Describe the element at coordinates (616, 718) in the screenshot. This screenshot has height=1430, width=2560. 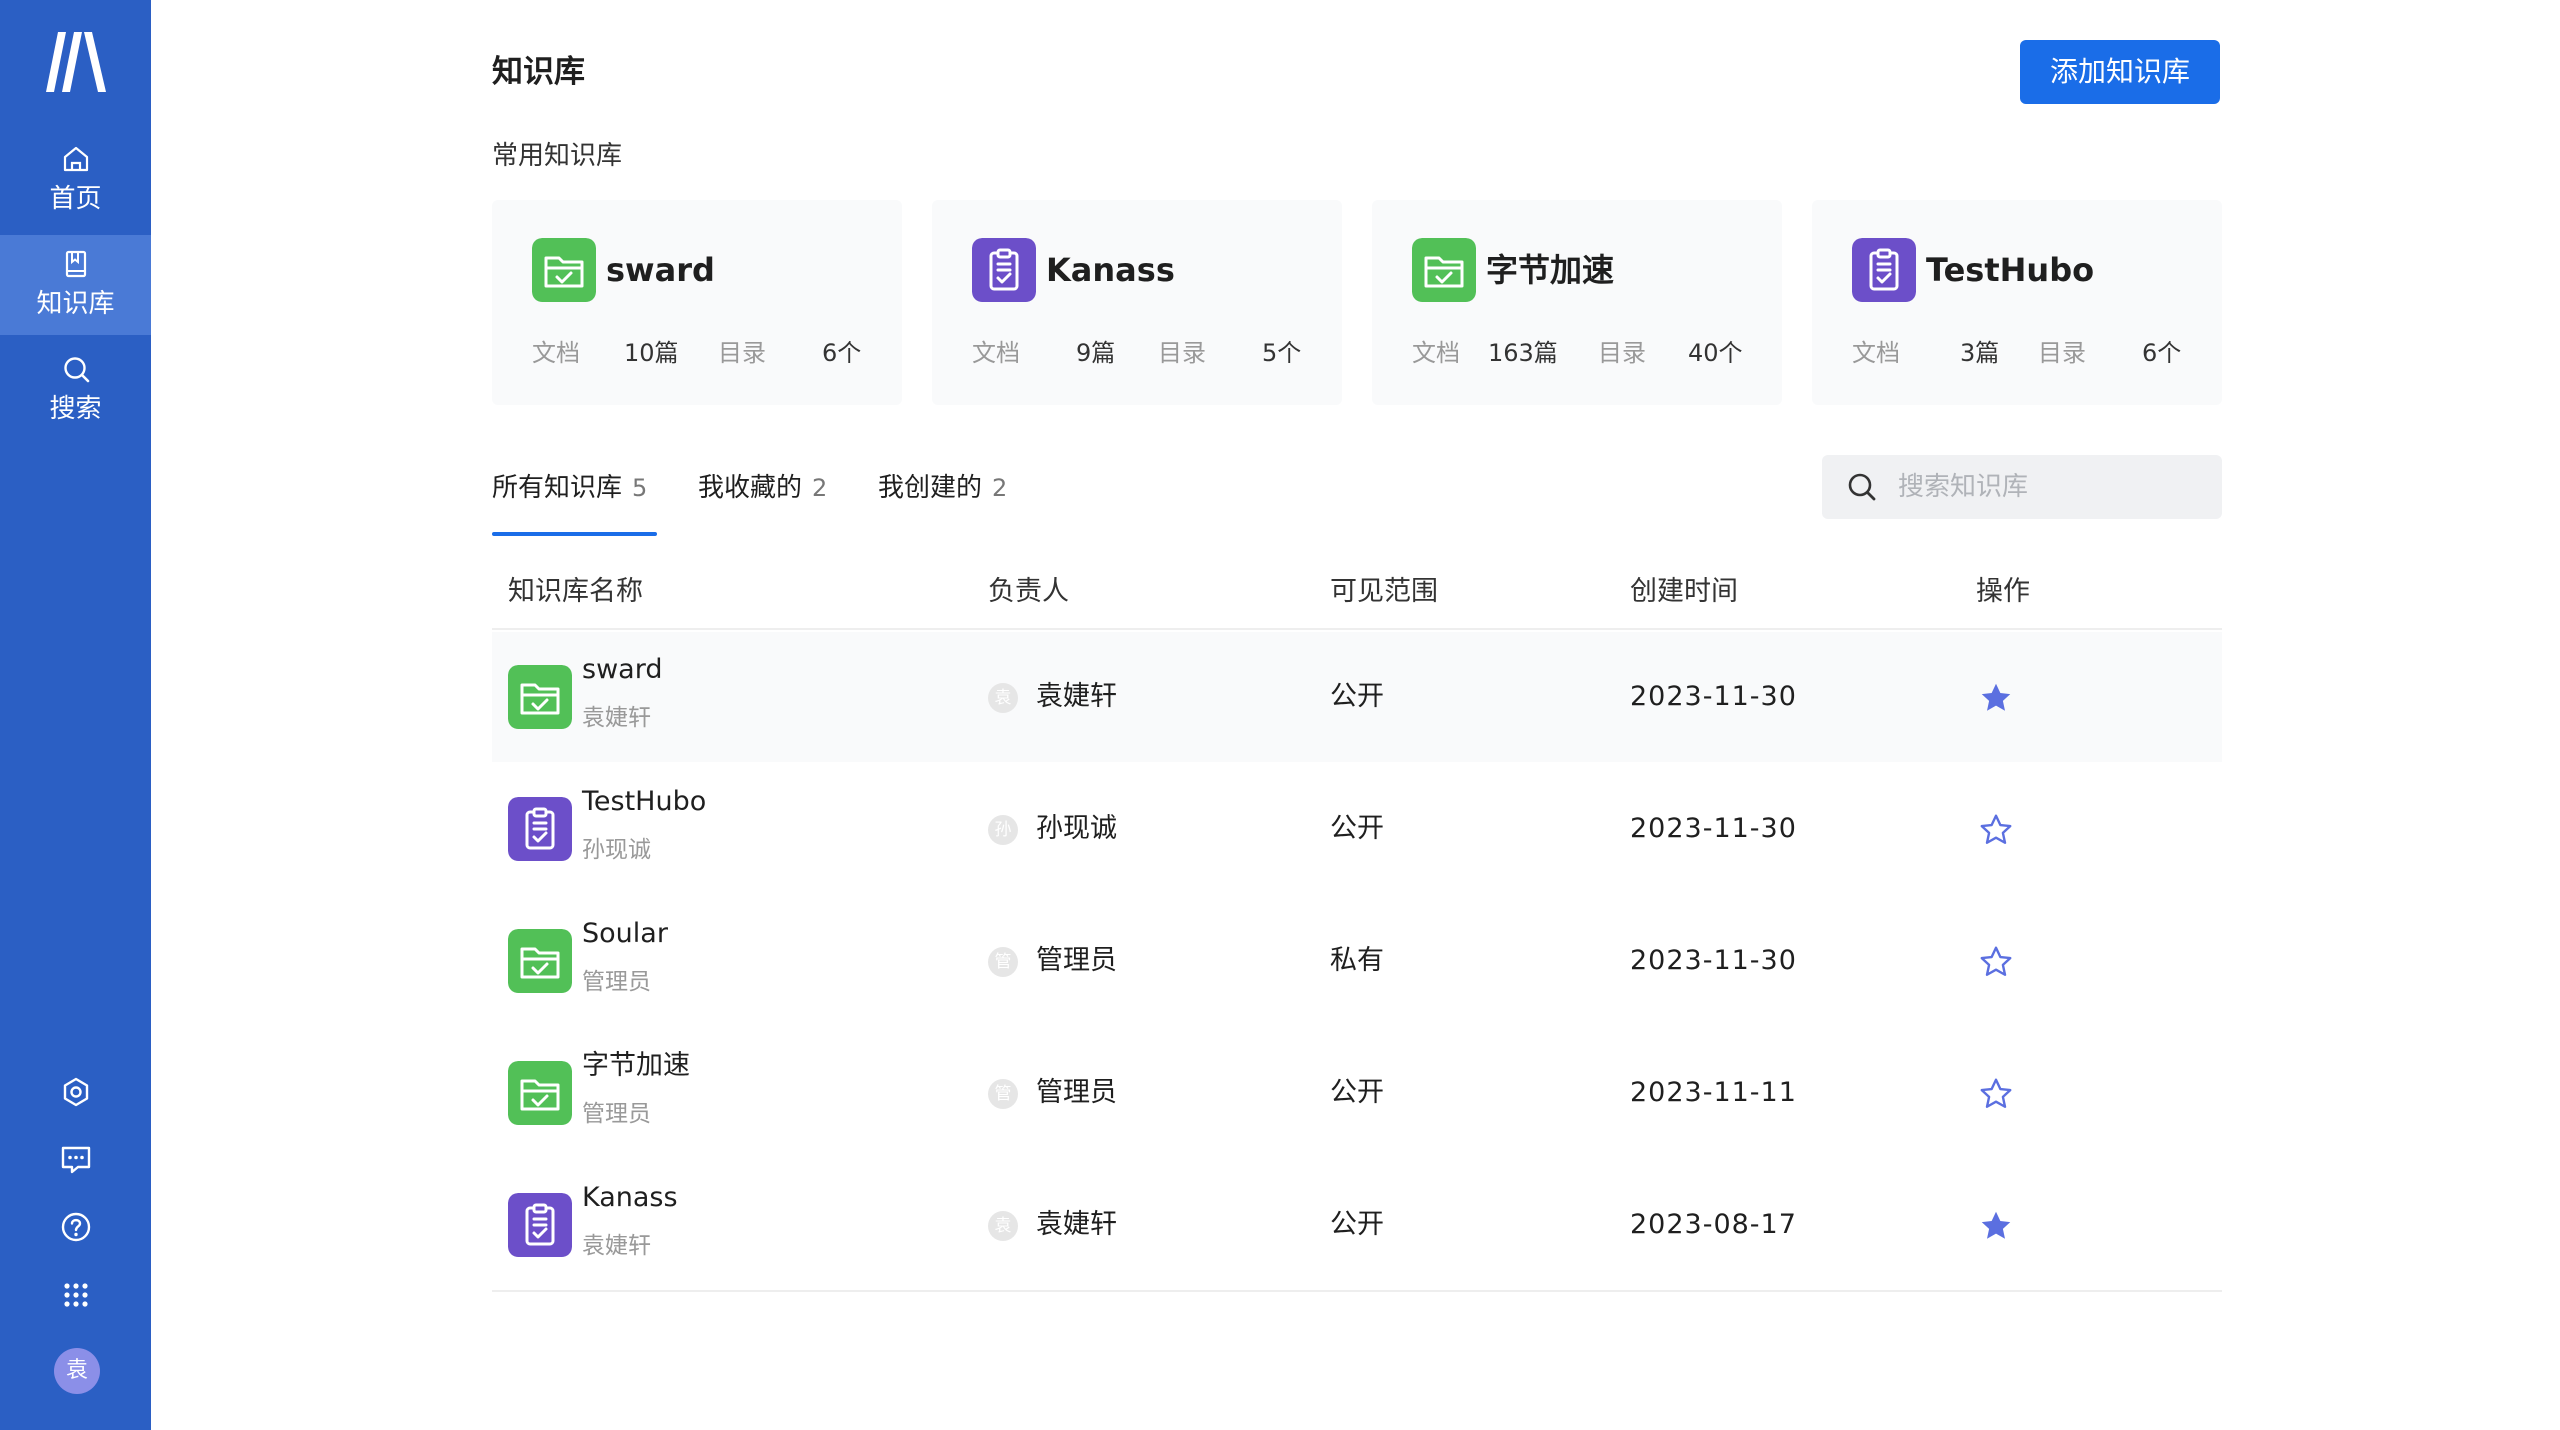
I see `repo-creator: 袁婕轩` at that location.